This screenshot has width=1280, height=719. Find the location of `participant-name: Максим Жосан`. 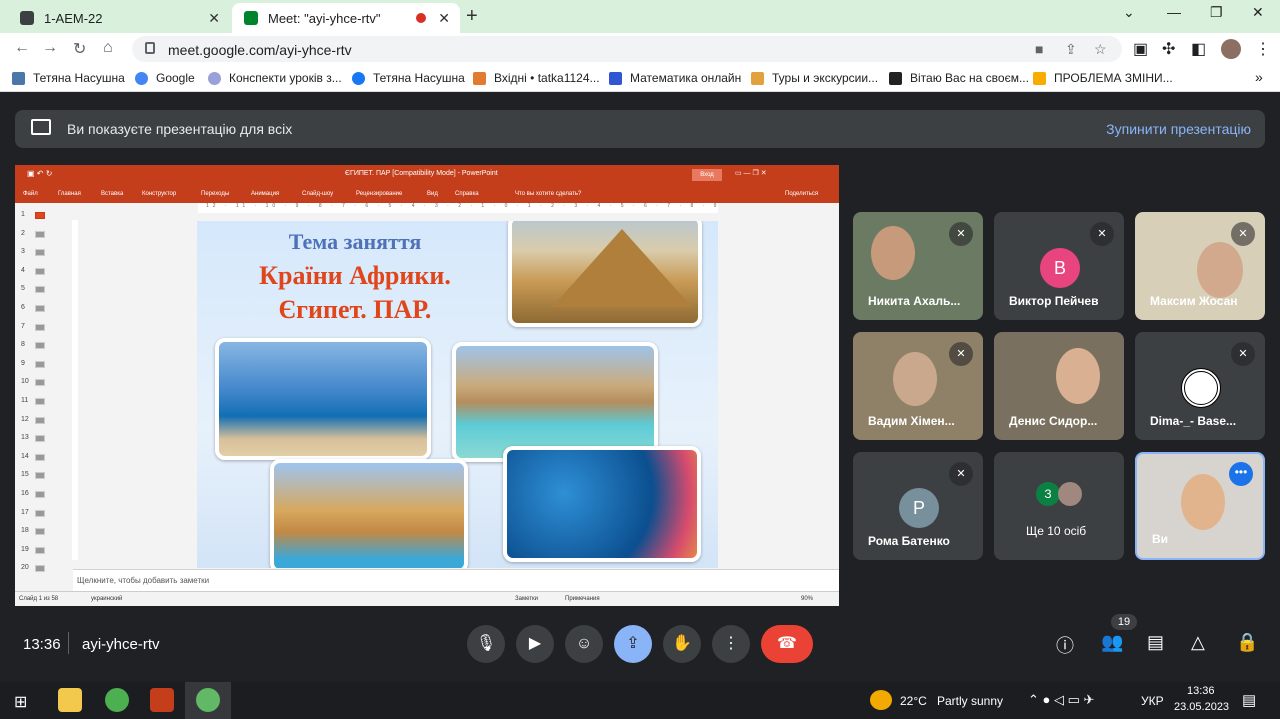

participant-name: Максим Жосан is located at coordinates (1194, 301).